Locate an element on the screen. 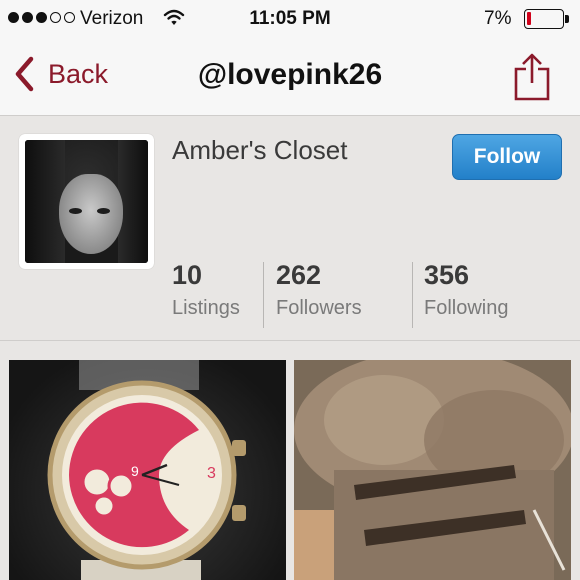 The image size is (580, 580). avatar-photo is located at coordinates (86, 201).